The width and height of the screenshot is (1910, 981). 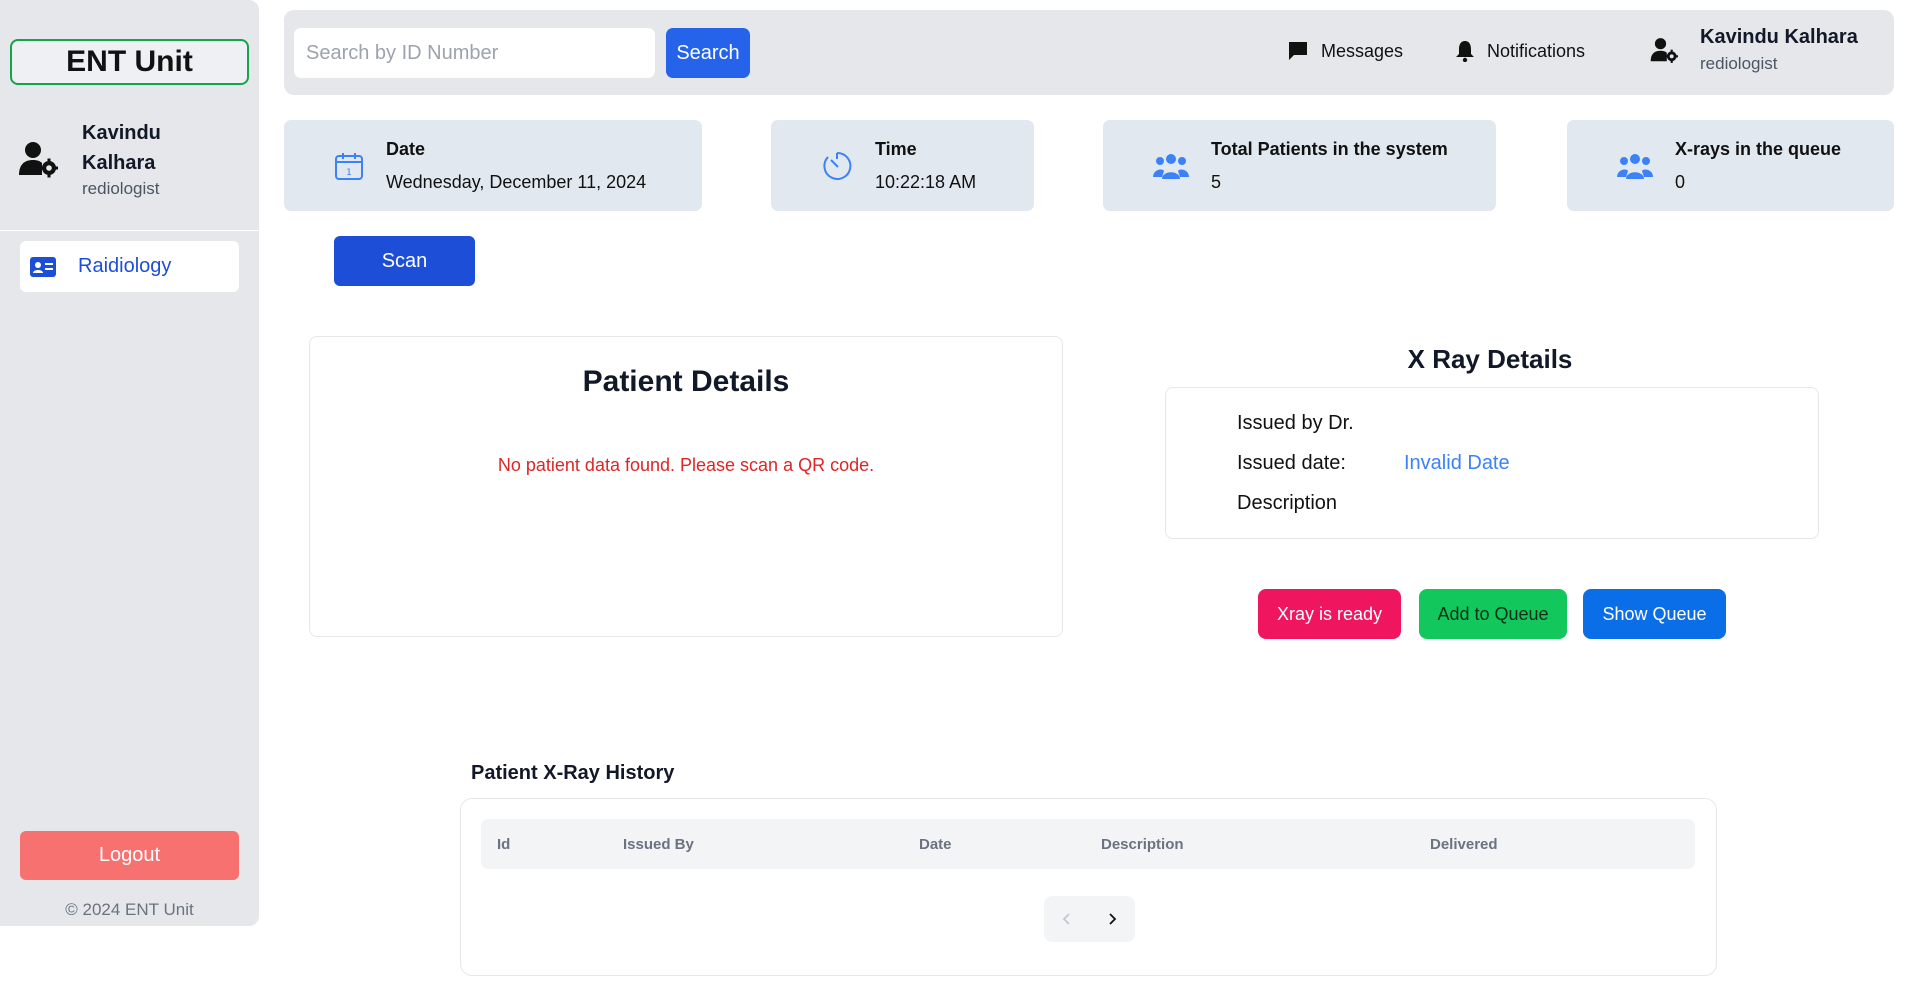 What do you see at coordinates (474, 53) in the screenshot?
I see `search-input` at bounding box center [474, 53].